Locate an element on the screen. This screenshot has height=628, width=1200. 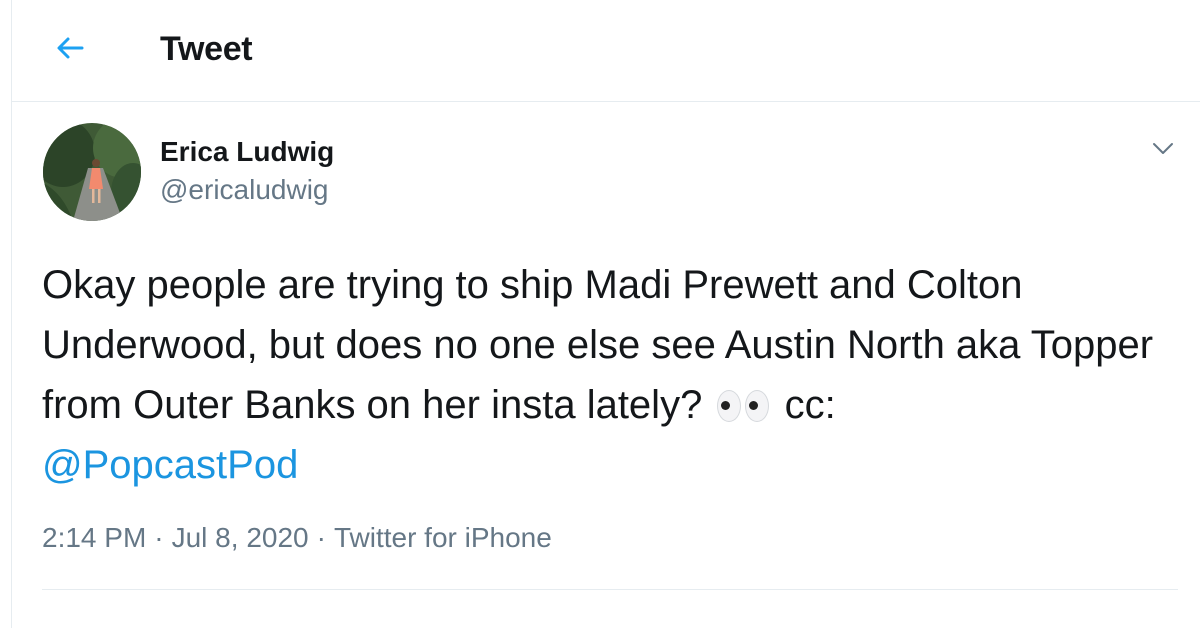
author-handle: @ericaludwig is located at coordinates (244, 190).